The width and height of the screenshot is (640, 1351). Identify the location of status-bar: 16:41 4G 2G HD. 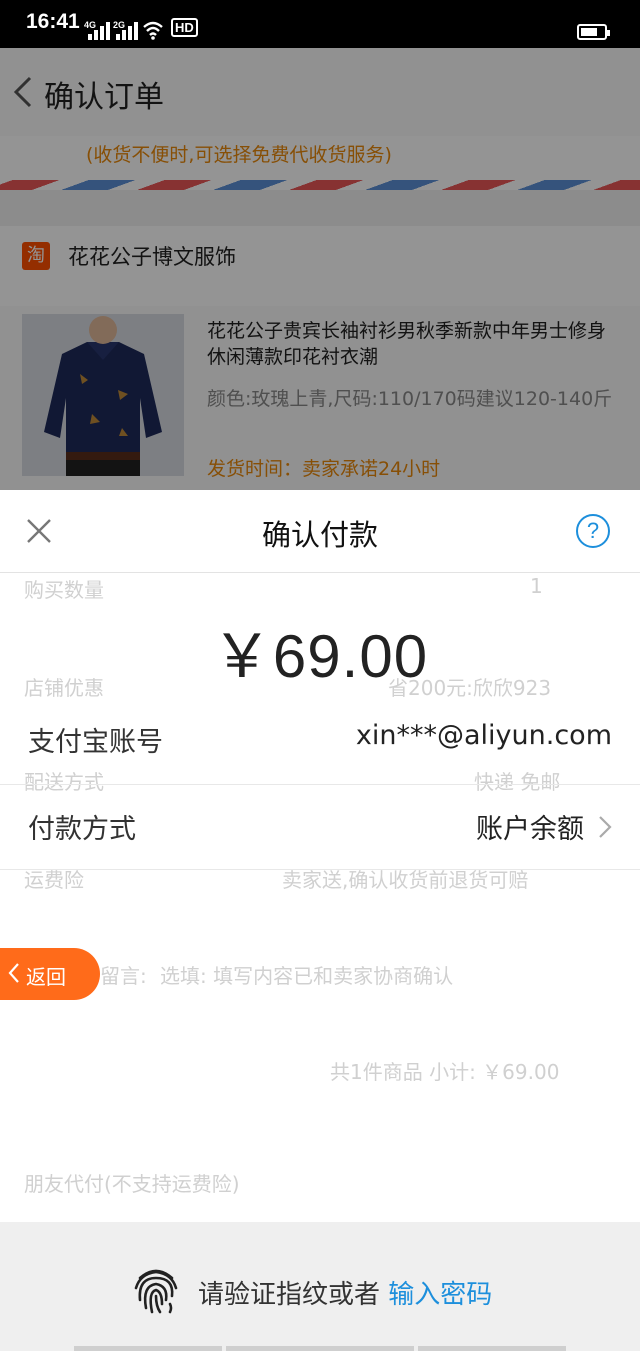
(320, 24).